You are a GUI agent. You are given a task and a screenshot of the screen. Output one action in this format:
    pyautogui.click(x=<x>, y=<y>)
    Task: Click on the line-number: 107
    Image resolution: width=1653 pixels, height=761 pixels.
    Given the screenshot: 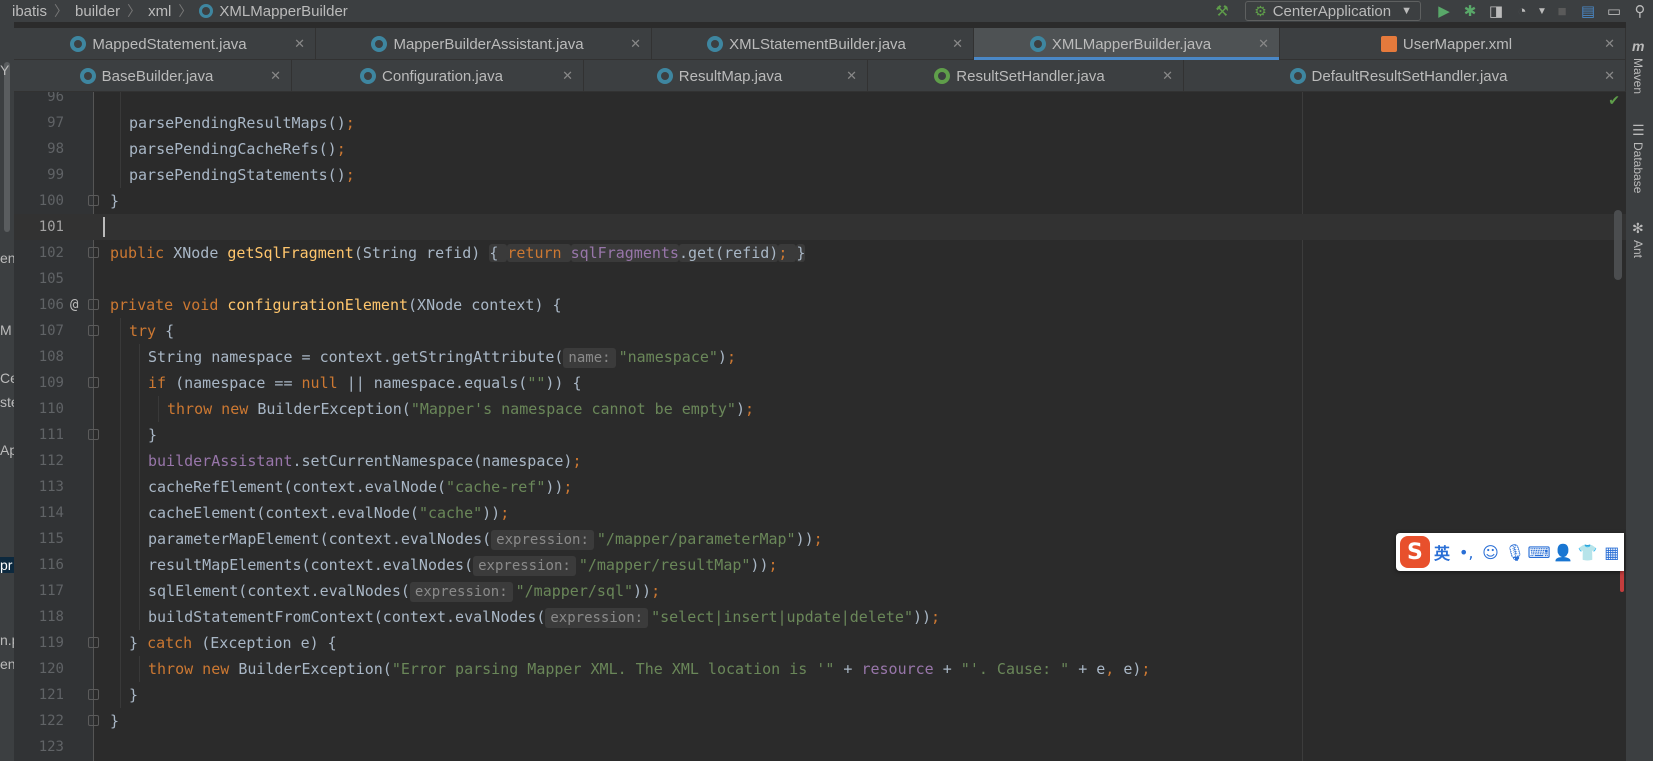 What is the action you would take?
    pyautogui.click(x=39, y=331)
    